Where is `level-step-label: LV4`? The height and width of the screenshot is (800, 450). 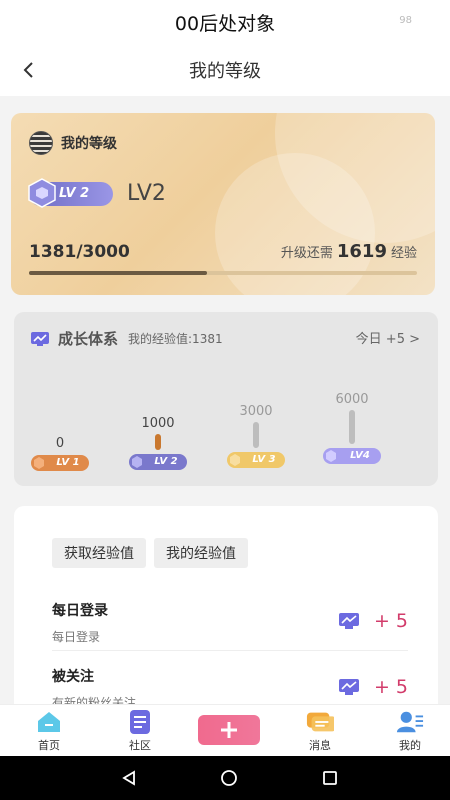 level-step-label: LV4 is located at coordinates (360, 455).